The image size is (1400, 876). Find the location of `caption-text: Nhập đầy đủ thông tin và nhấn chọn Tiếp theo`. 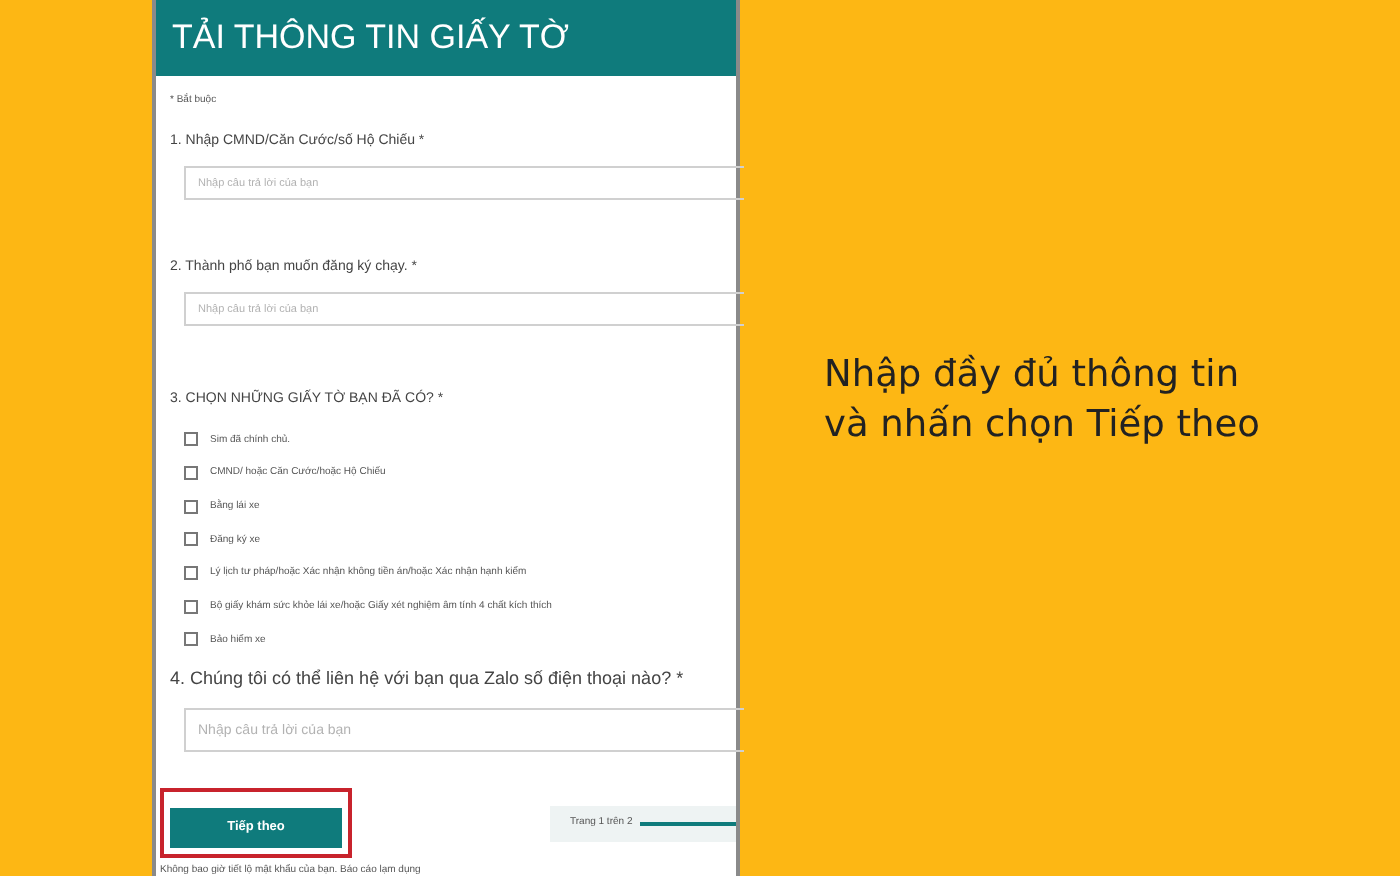

caption-text: Nhập đầy đủ thông tin và nhấn chọn Tiếp theo is located at coordinates (1042, 401).